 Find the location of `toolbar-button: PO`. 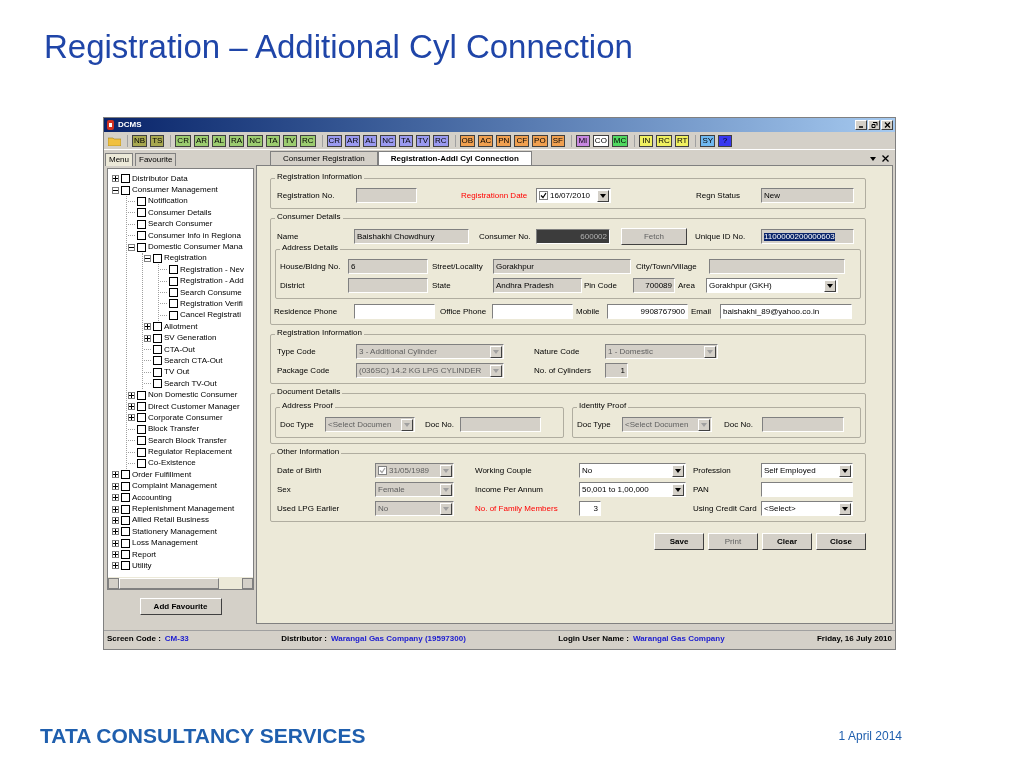

toolbar-button: PO is located at coordinates (540, 140).